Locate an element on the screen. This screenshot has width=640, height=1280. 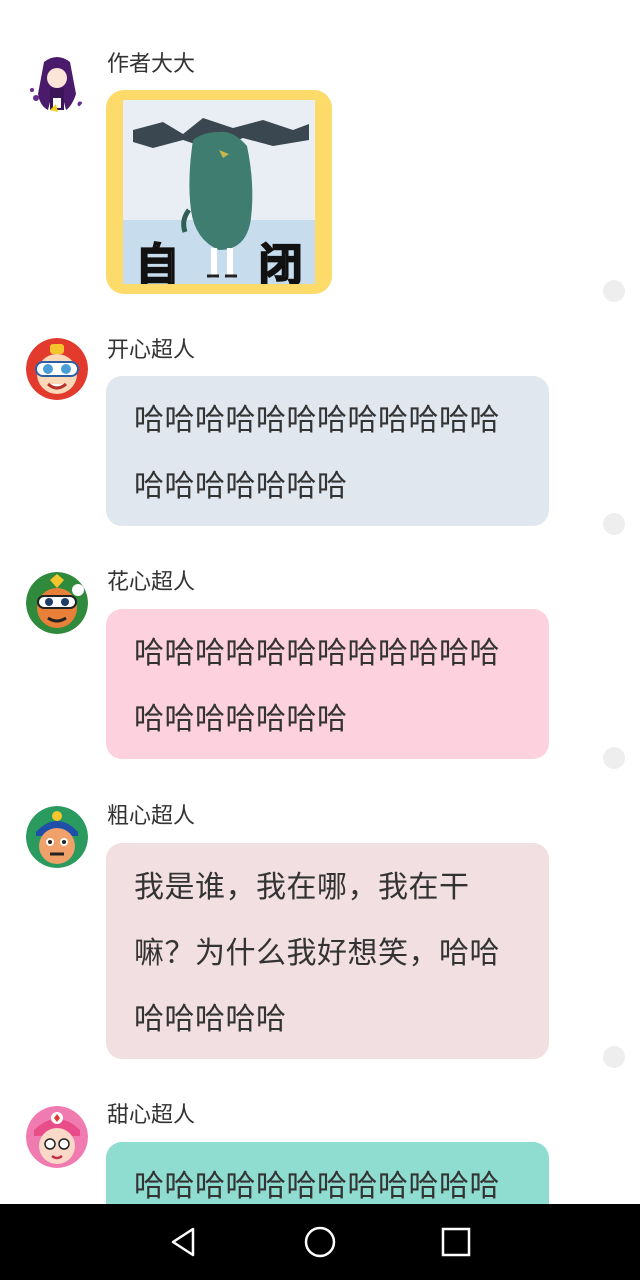
sender-name: 粗心超人 is located at coordinates (151, 816).